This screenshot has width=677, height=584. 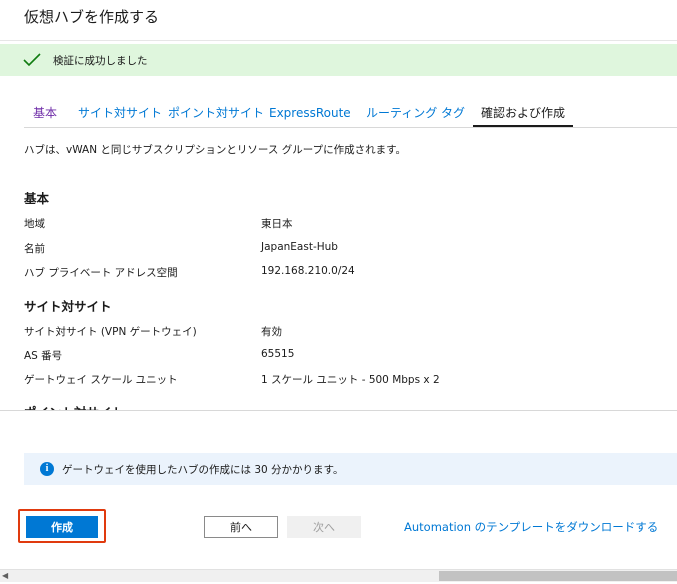 What do you see at coordinates (47, 469) in the screenshot?
I see `info-icon: i` at bounding box center [47, 469].